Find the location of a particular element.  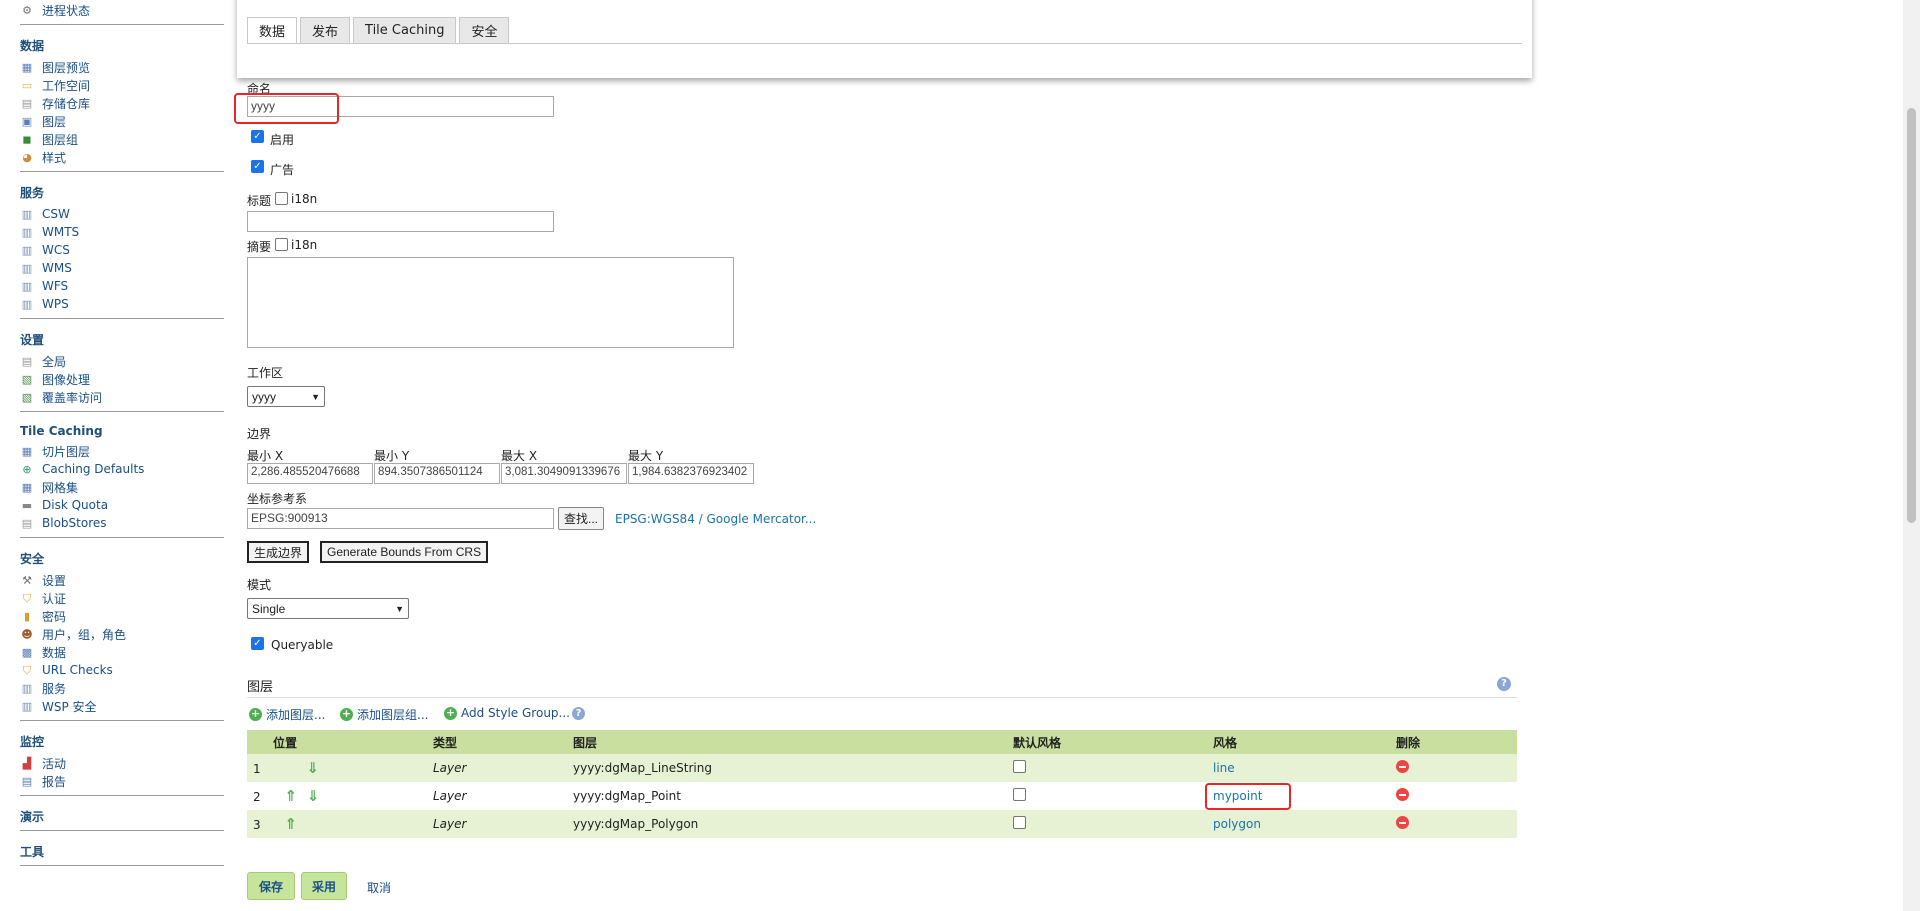

add-style-group-link: + Add Style Group... ? is located at coordinates (514, 713).